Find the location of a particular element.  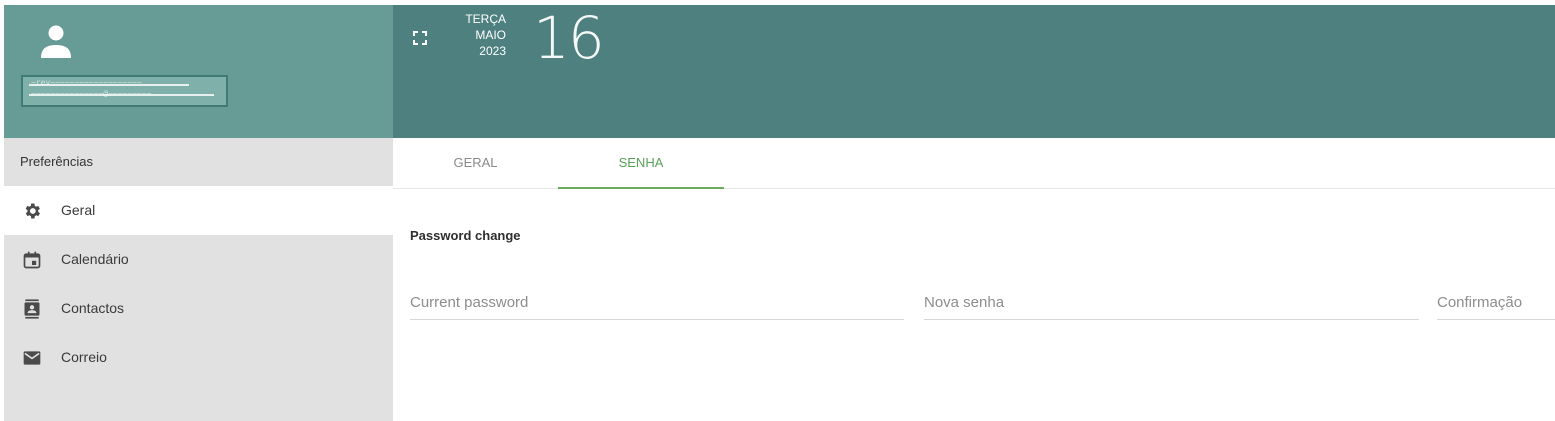

sidebar-item-label: Calendário is located at coordinates (95, 259).